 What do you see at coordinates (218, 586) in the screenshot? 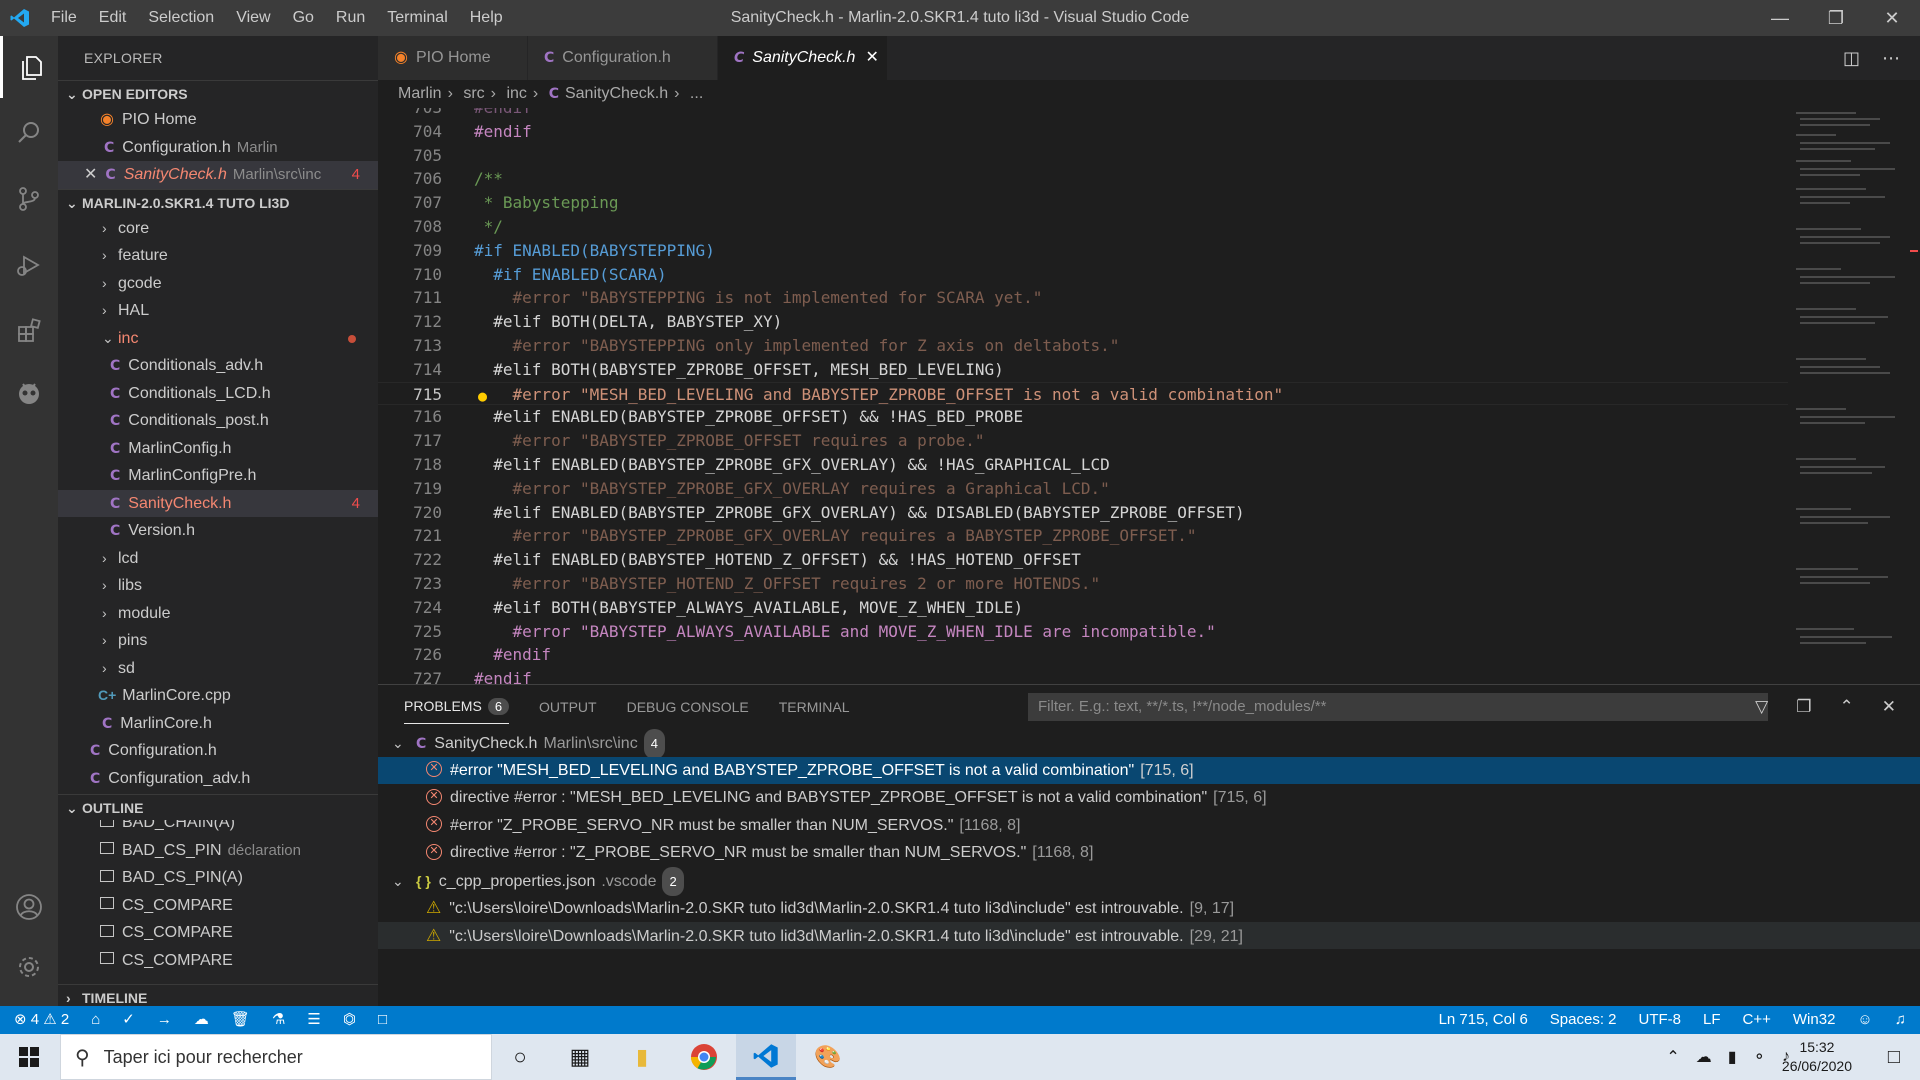
I see `folder-item: › libs` at bounding box center [218, 586].